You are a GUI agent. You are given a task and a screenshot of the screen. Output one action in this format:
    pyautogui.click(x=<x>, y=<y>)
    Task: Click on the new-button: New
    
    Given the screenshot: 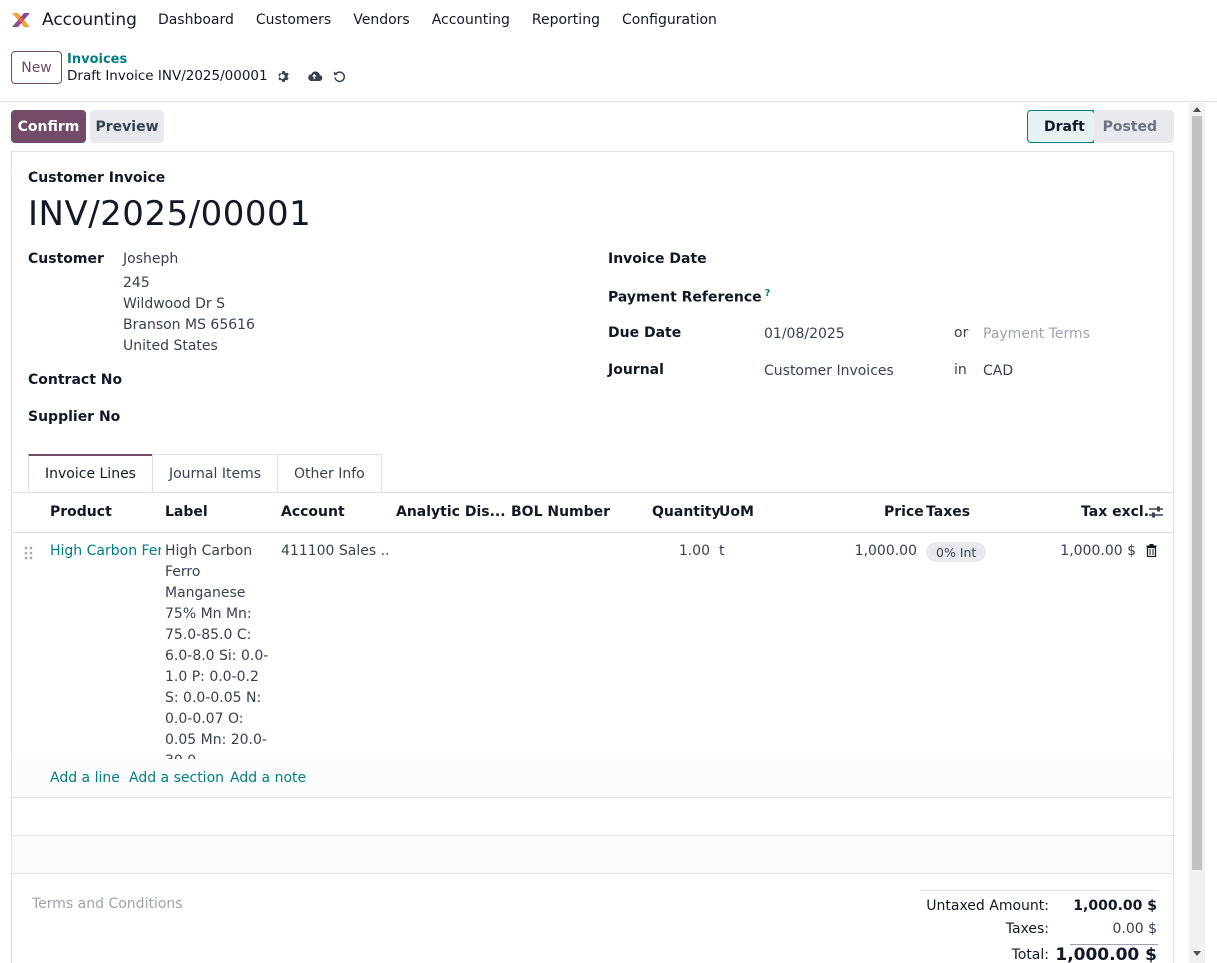 What is the action you would take?
    pyautogui.click(x=36, y=67)
    